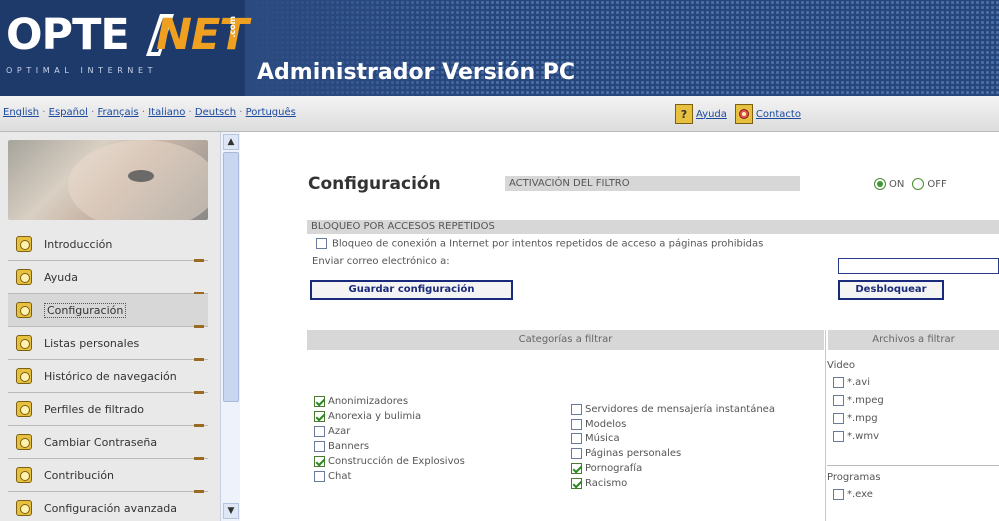 The image size is (999, 521). Describe the element at coordinates (602, 439) in the screenshot. I see `category-label: Música` at that location.